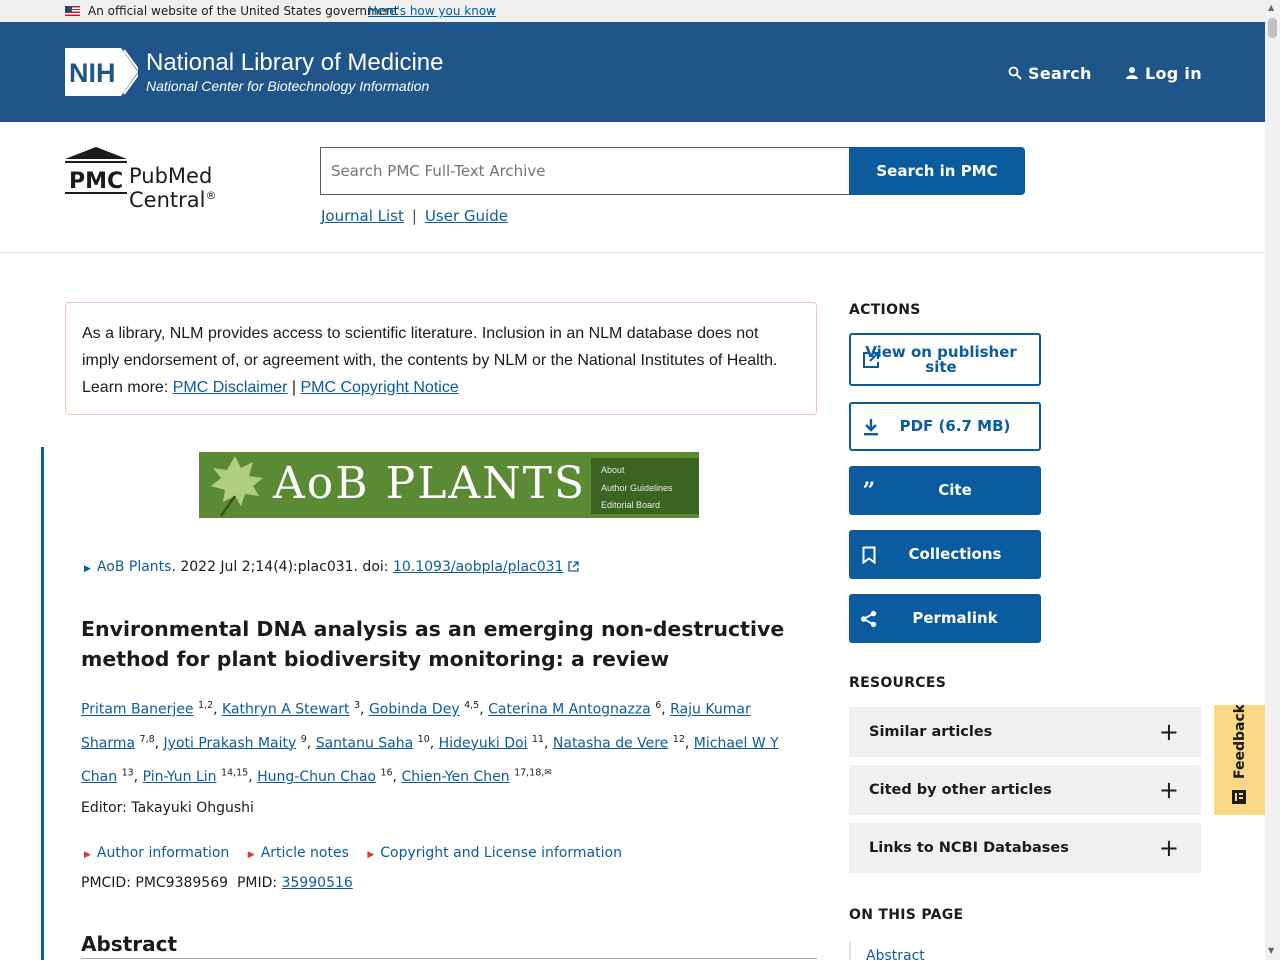 The height and width of the screenshot is (960, 1280). Describe the element at coordinates (129, 944) in the screenshot. I see `abstract-heading: Abstract` at that location.